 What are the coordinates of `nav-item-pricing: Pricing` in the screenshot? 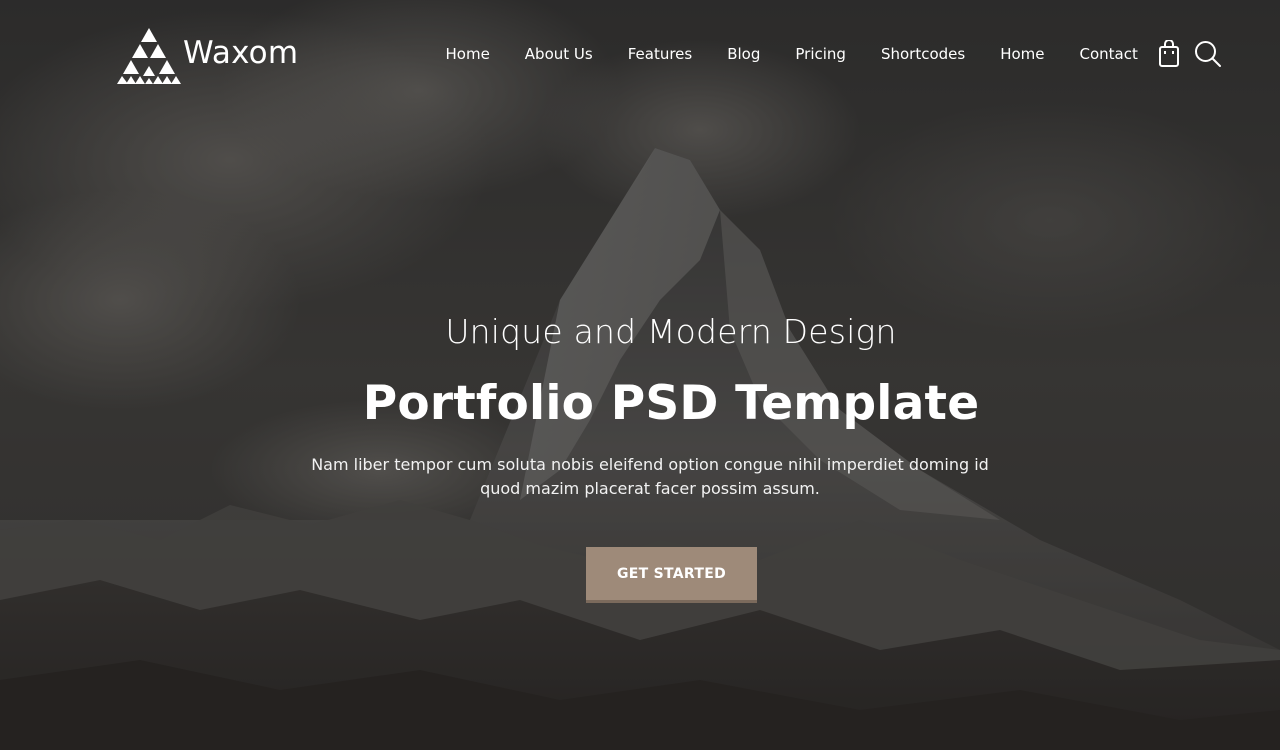 It's located at (821, 54).